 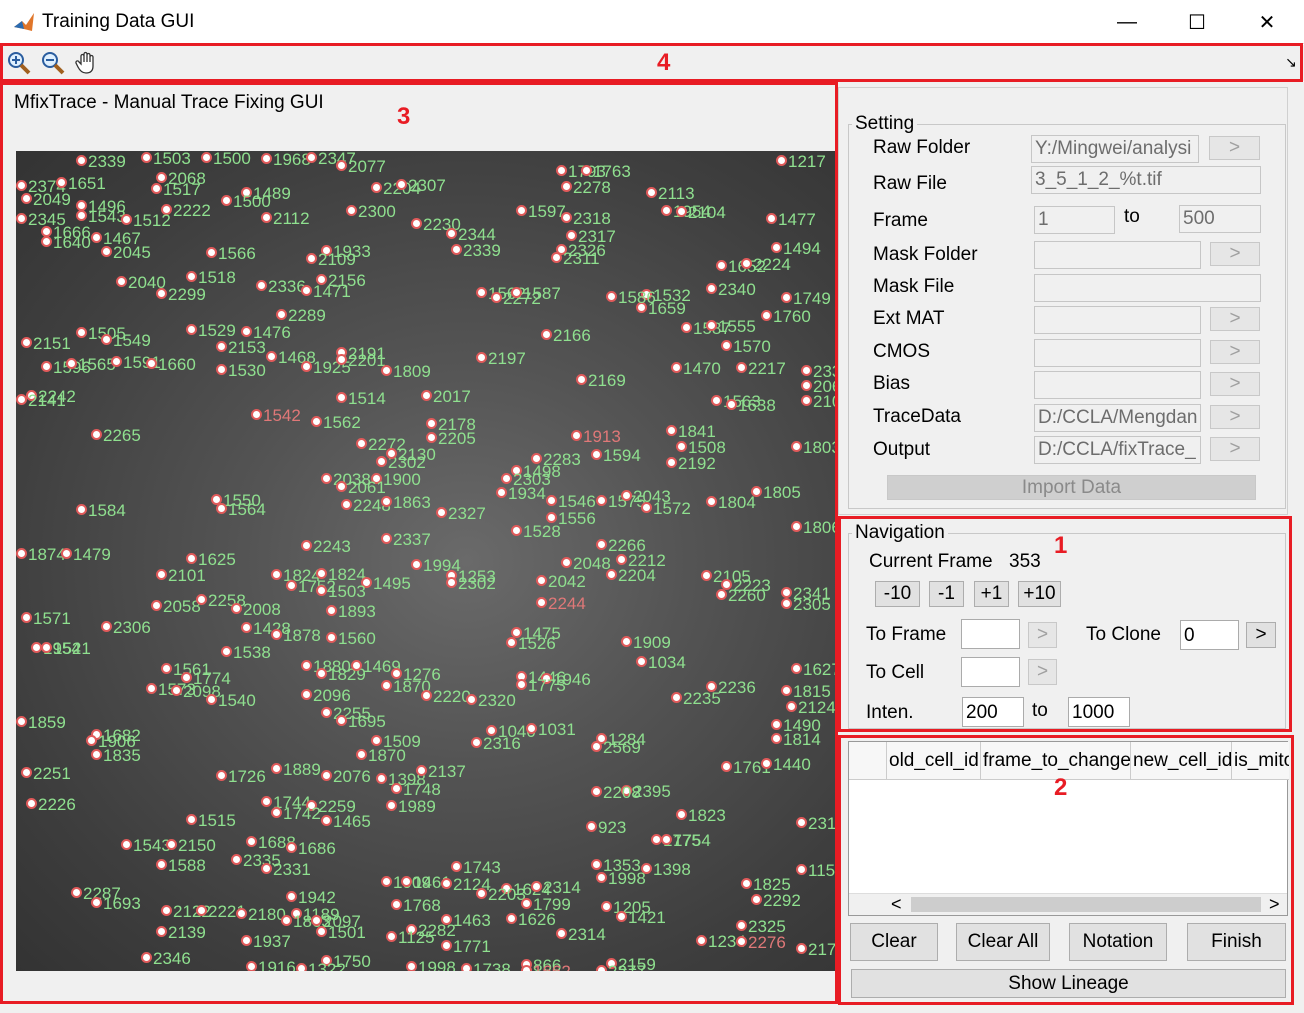 I want to click on table-header-old-cell-id: old_cell_id, so click(x=934, y=761).